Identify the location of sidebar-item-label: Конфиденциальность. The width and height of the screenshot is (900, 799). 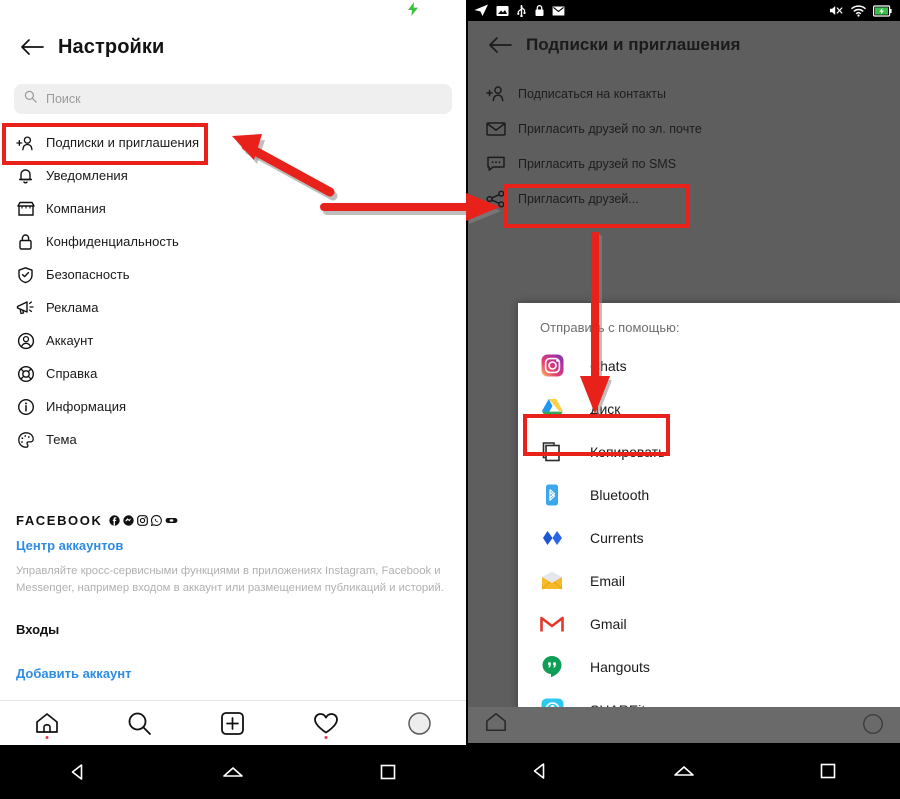
(112, 241).